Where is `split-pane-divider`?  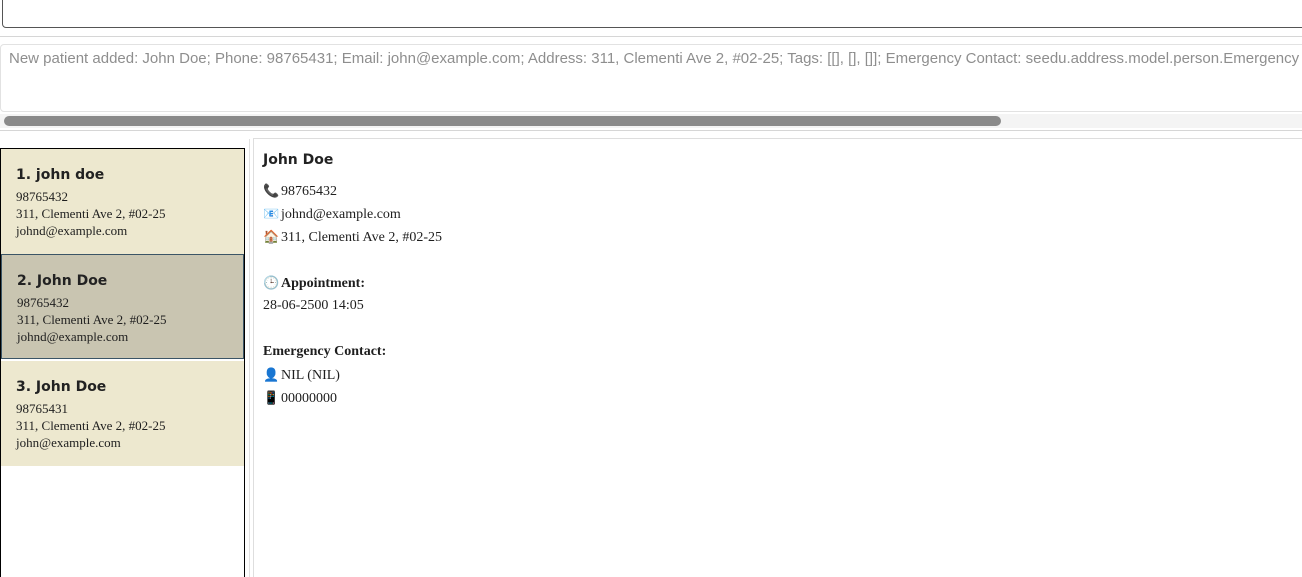 split-pane-divider is located at coordinates (249, 358).